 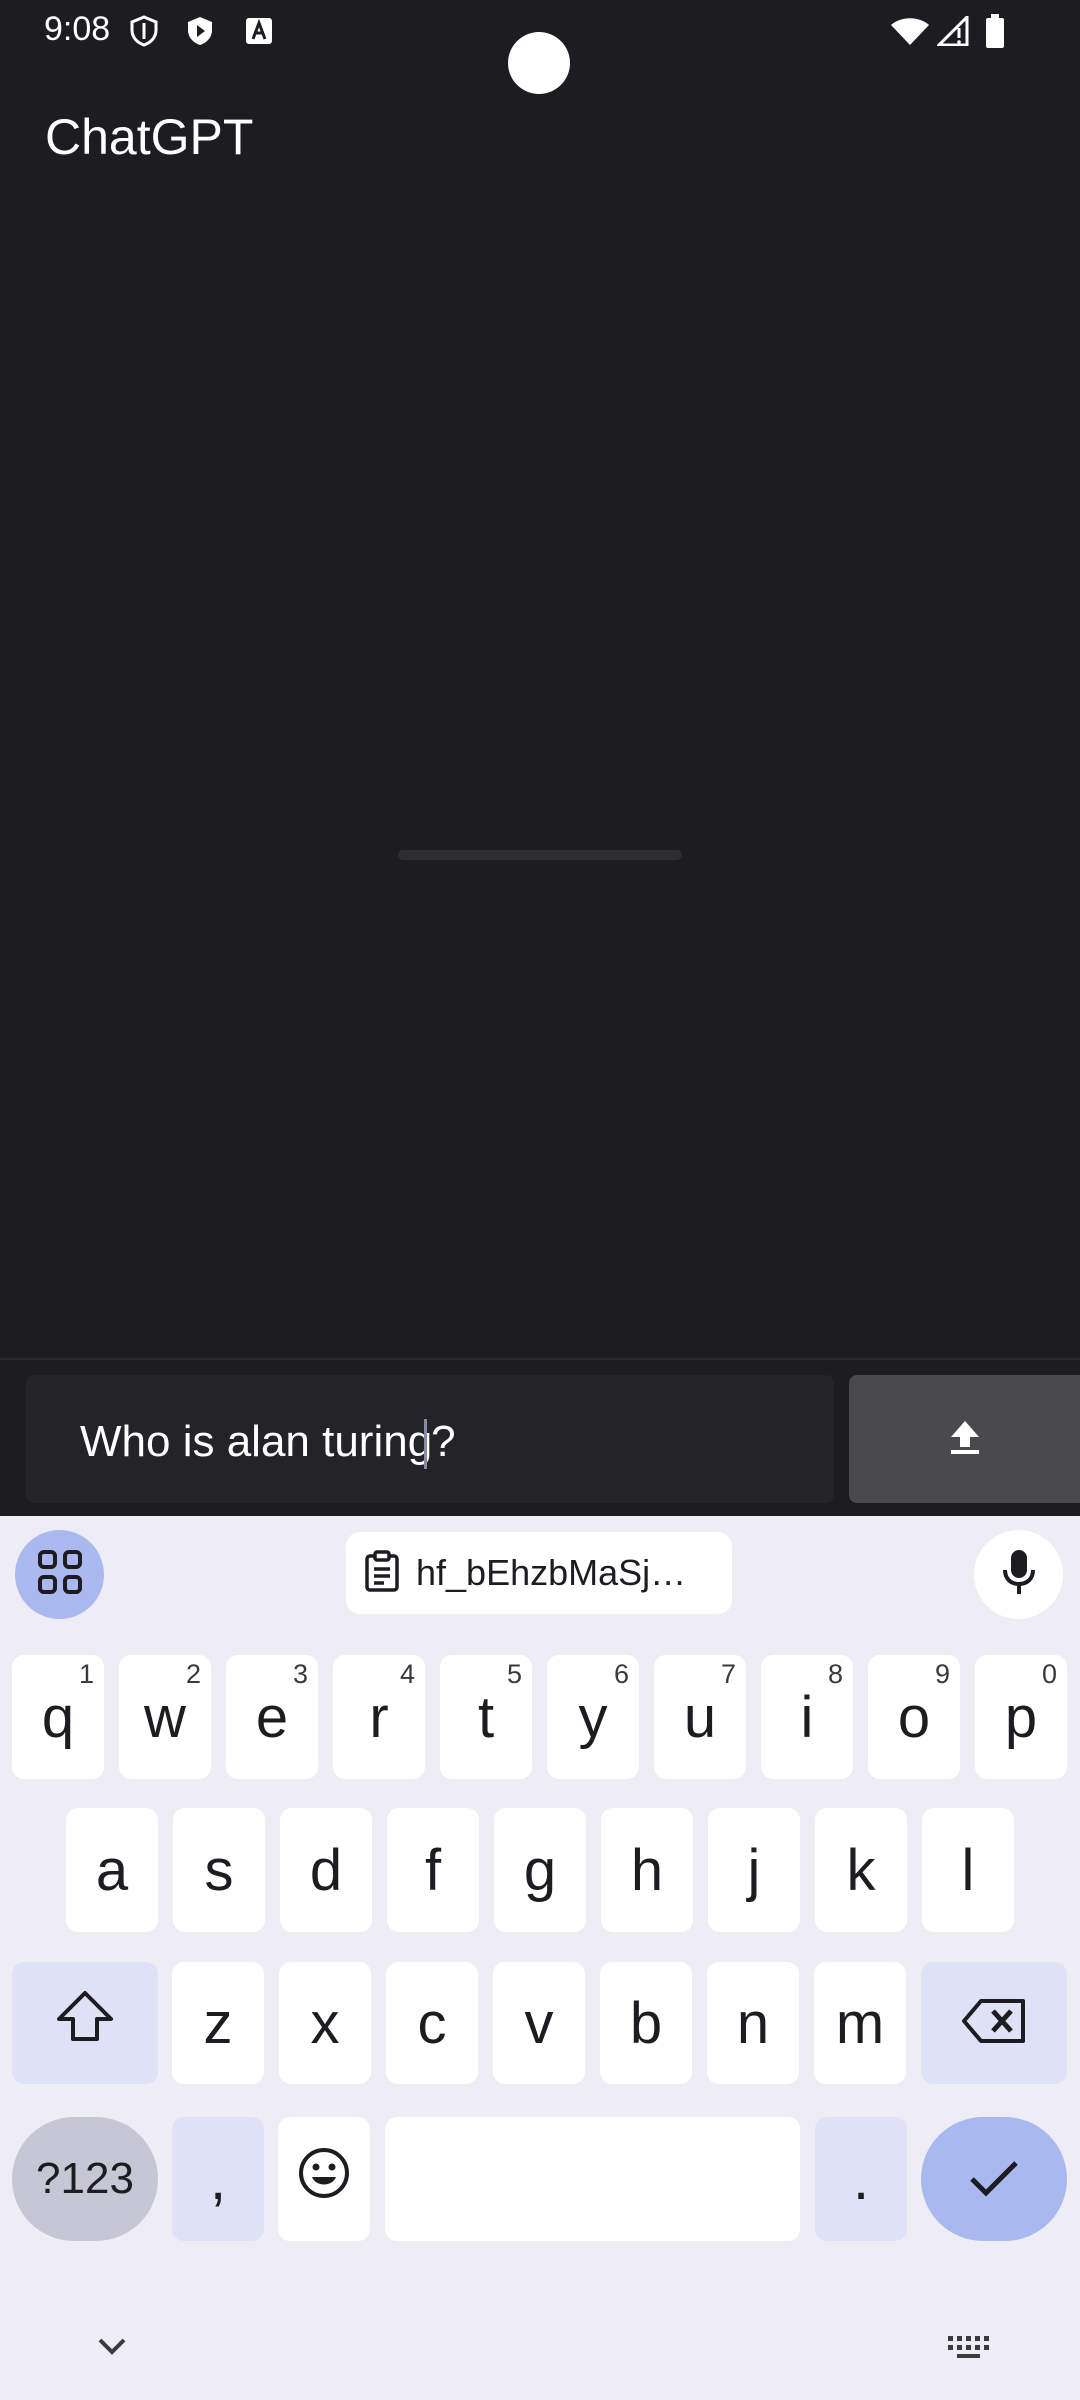 I want to click on key-s: s, so click(x=219, y=1870).